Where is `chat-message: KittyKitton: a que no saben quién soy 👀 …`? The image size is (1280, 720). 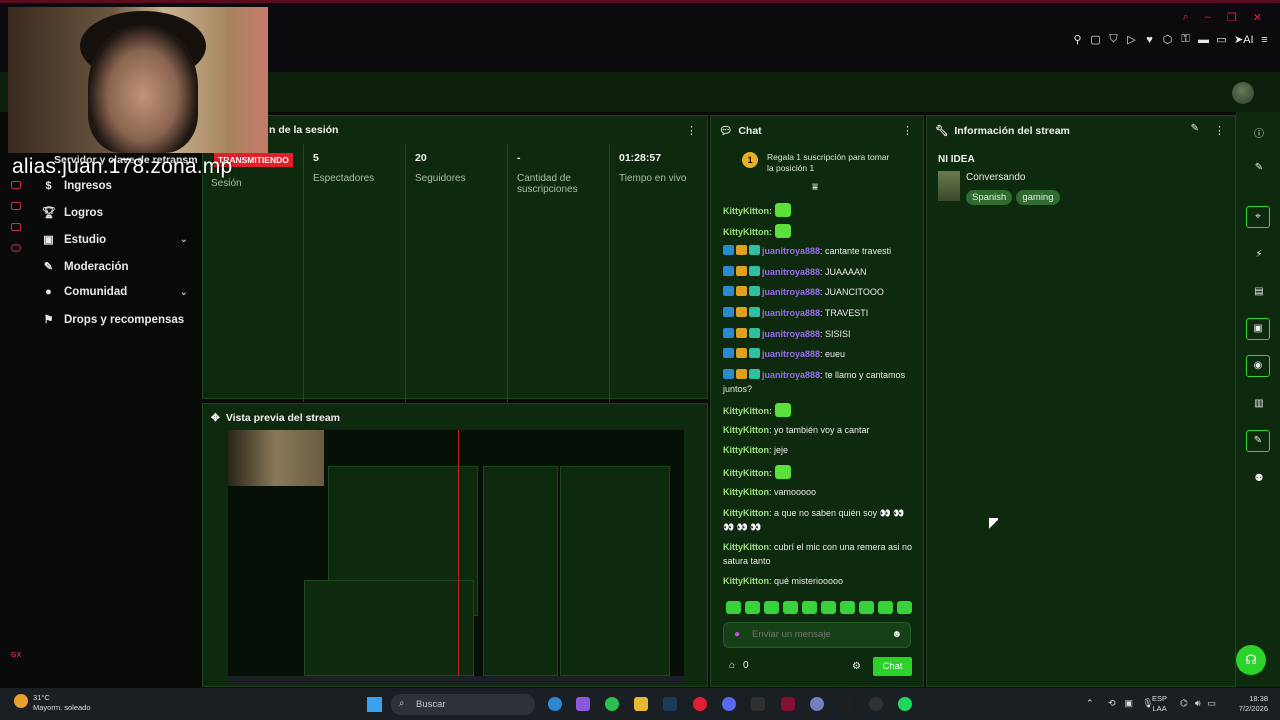
chat-message: KittyKitton: a que no saben quién soy 👀 … is located at coordinates (818, 520).